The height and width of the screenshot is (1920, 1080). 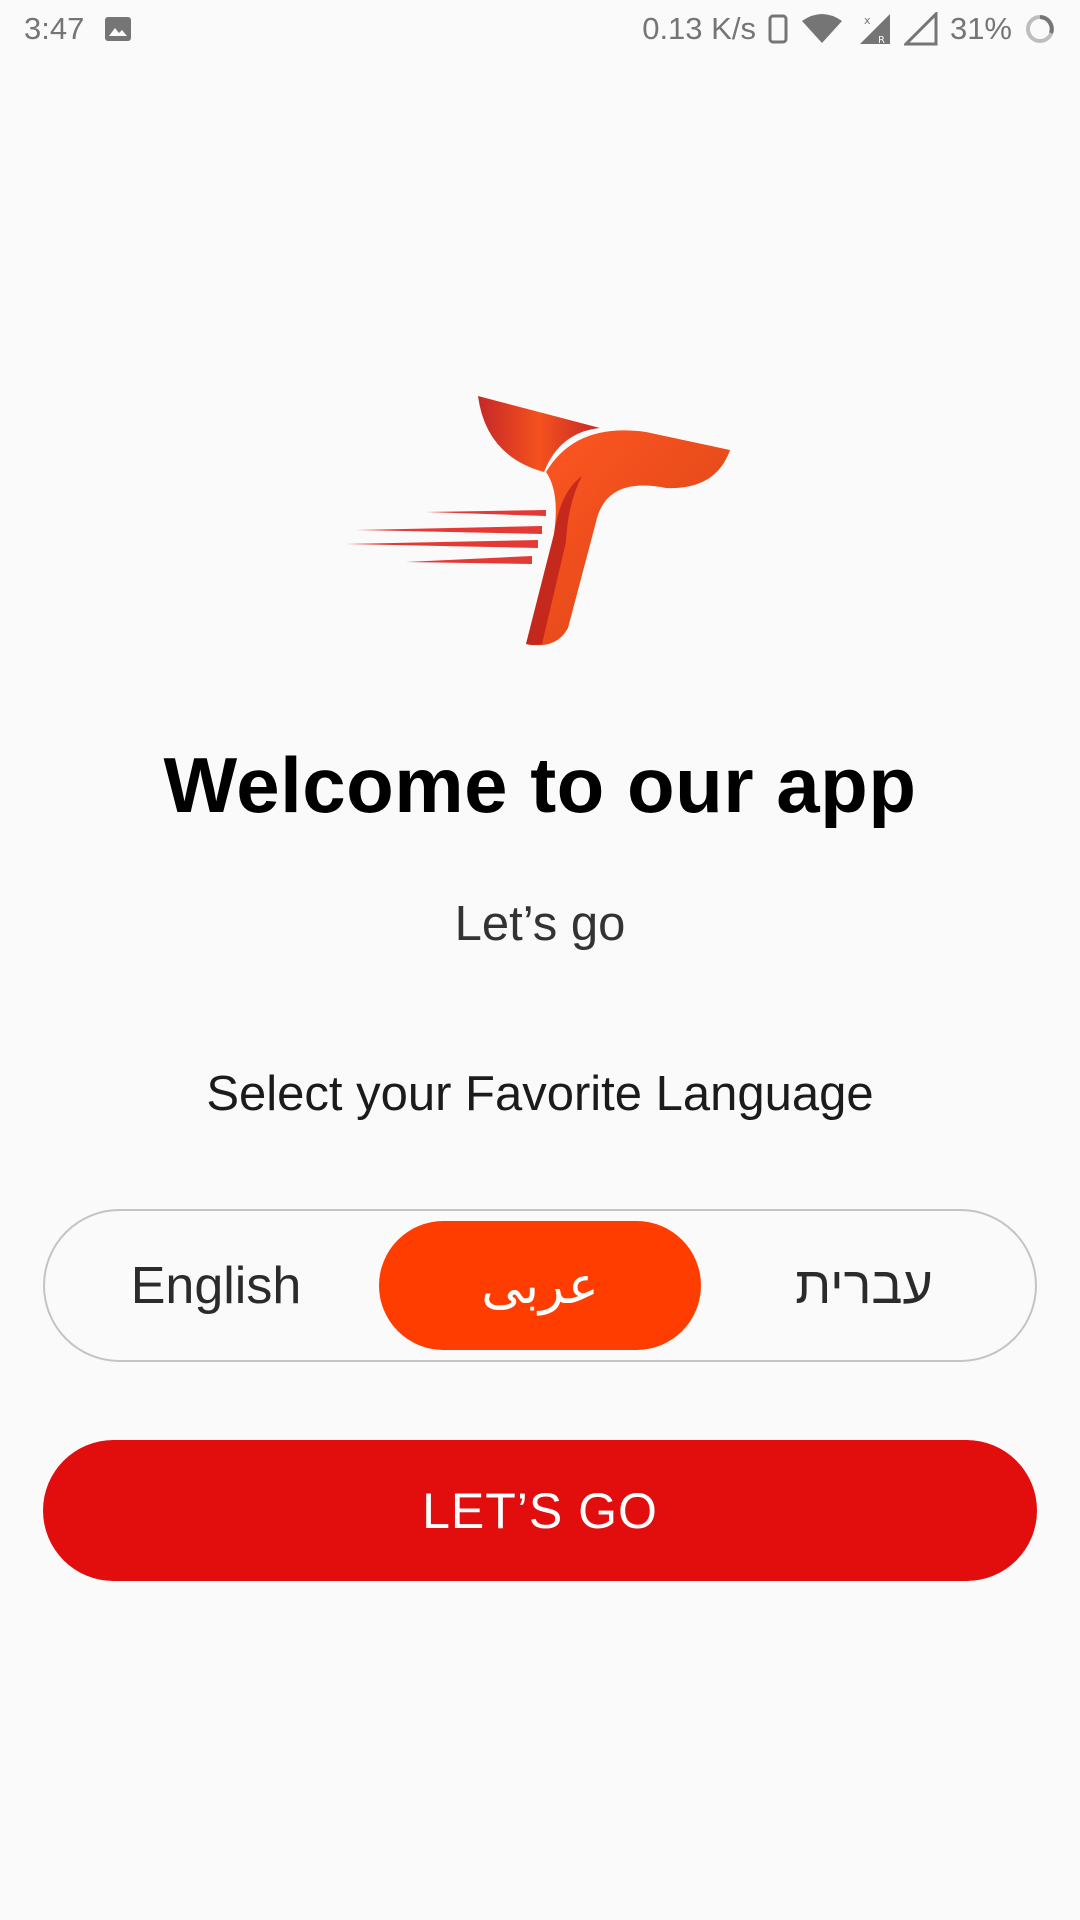 I want to click on phone-icon, so click(x=778, y=29).